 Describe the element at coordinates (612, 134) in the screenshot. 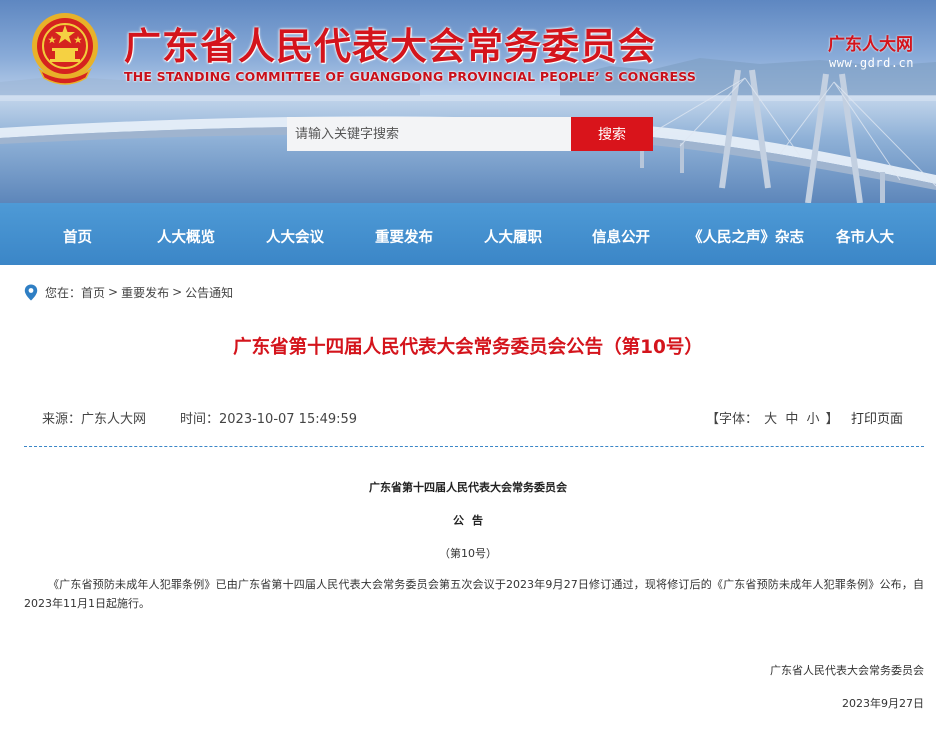

I see `search-button: 搜索` at that location.